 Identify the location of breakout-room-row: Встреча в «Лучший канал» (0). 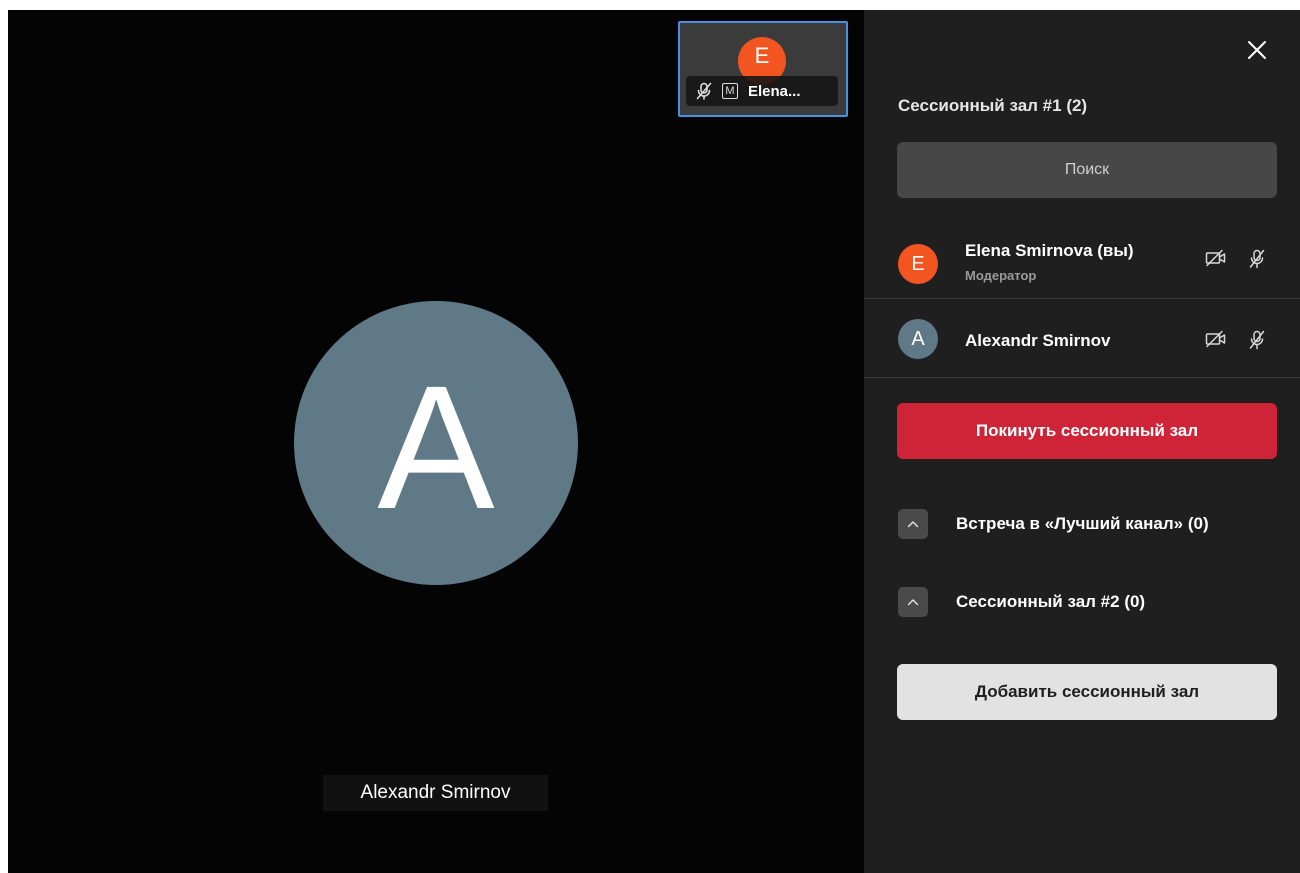
(1053, 524).